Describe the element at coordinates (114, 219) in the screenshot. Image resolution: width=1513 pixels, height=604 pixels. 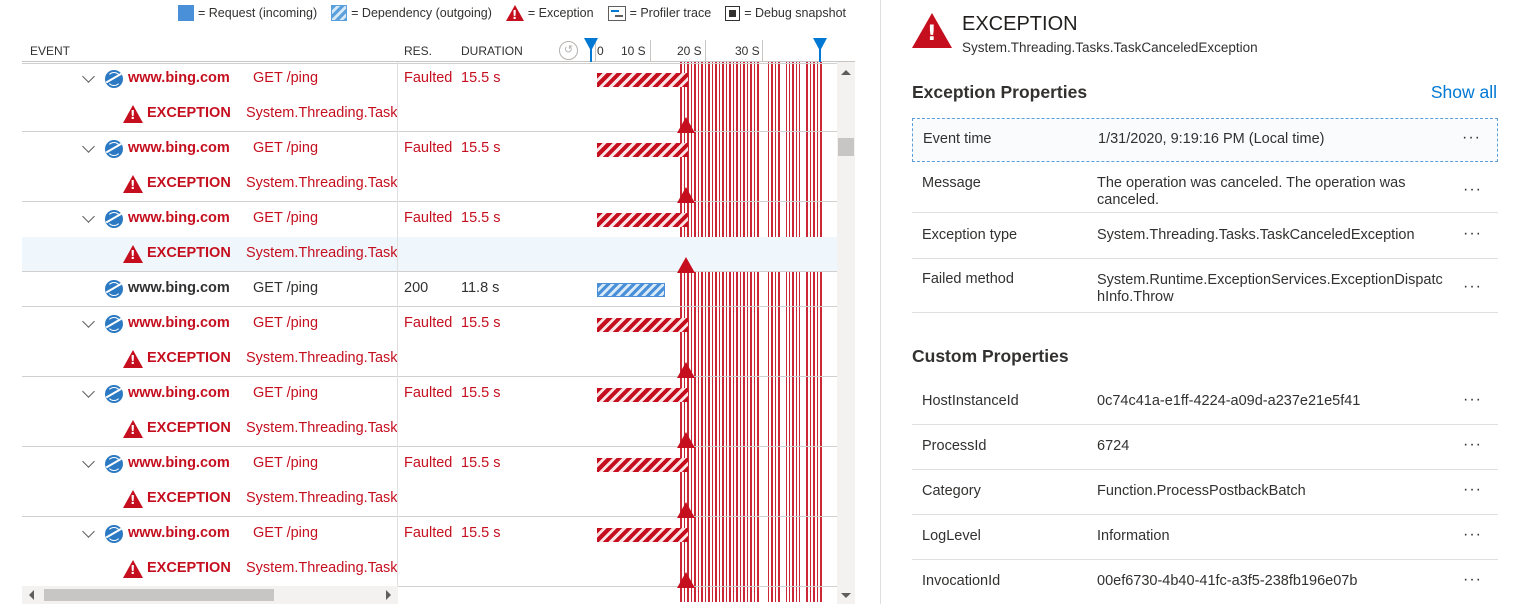
I see `globe-icon` at that location.